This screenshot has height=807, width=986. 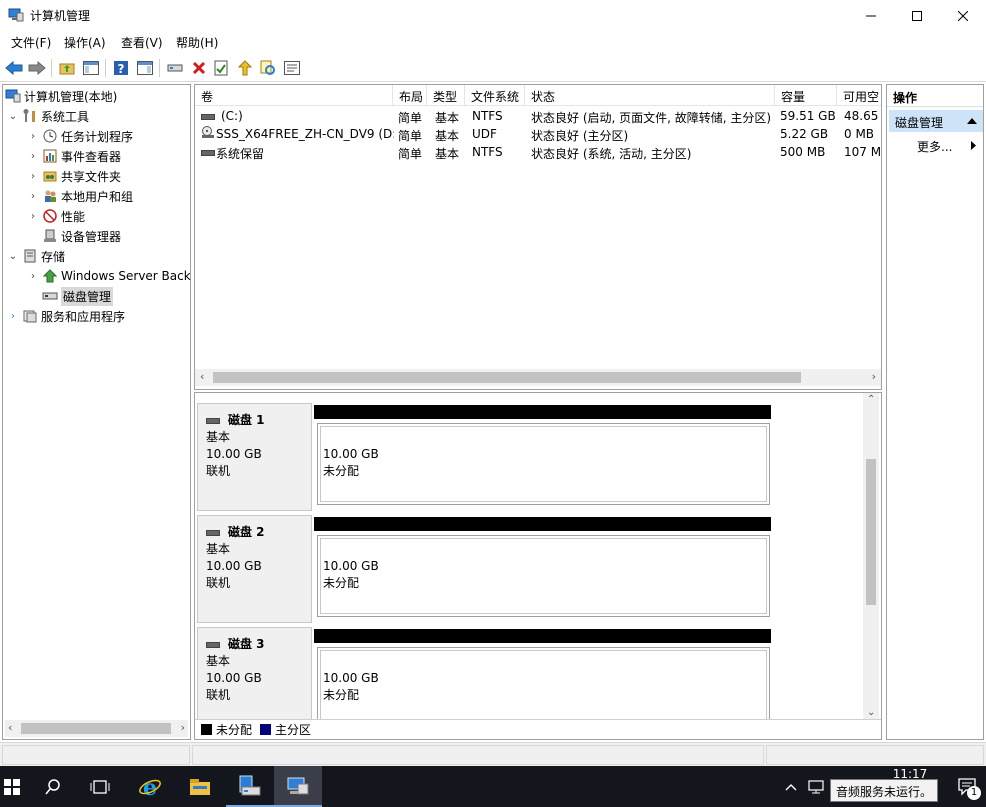 What do you see at coordinates (871, 712) in the screenshot?
I see `scroll-down-icon: ⌄` at bounding box center [871, 712].